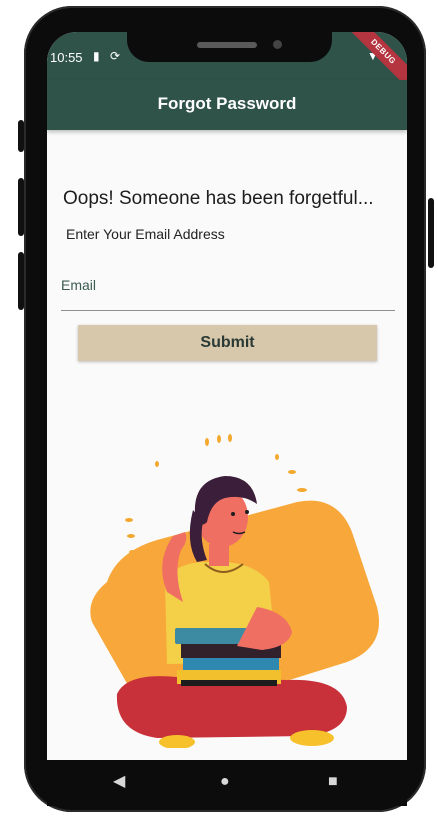  What do you see at coordinates (333, 782) in the screenshot?
I see `recents-icon: ■` at bounding box center [333, 782].